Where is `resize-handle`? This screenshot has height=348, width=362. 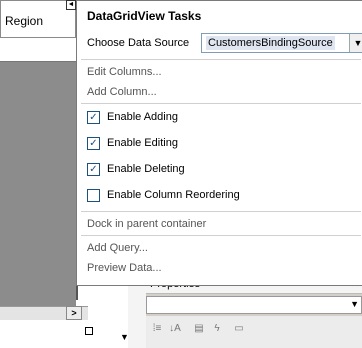 resize-handle is located at coordinates (89, 331).